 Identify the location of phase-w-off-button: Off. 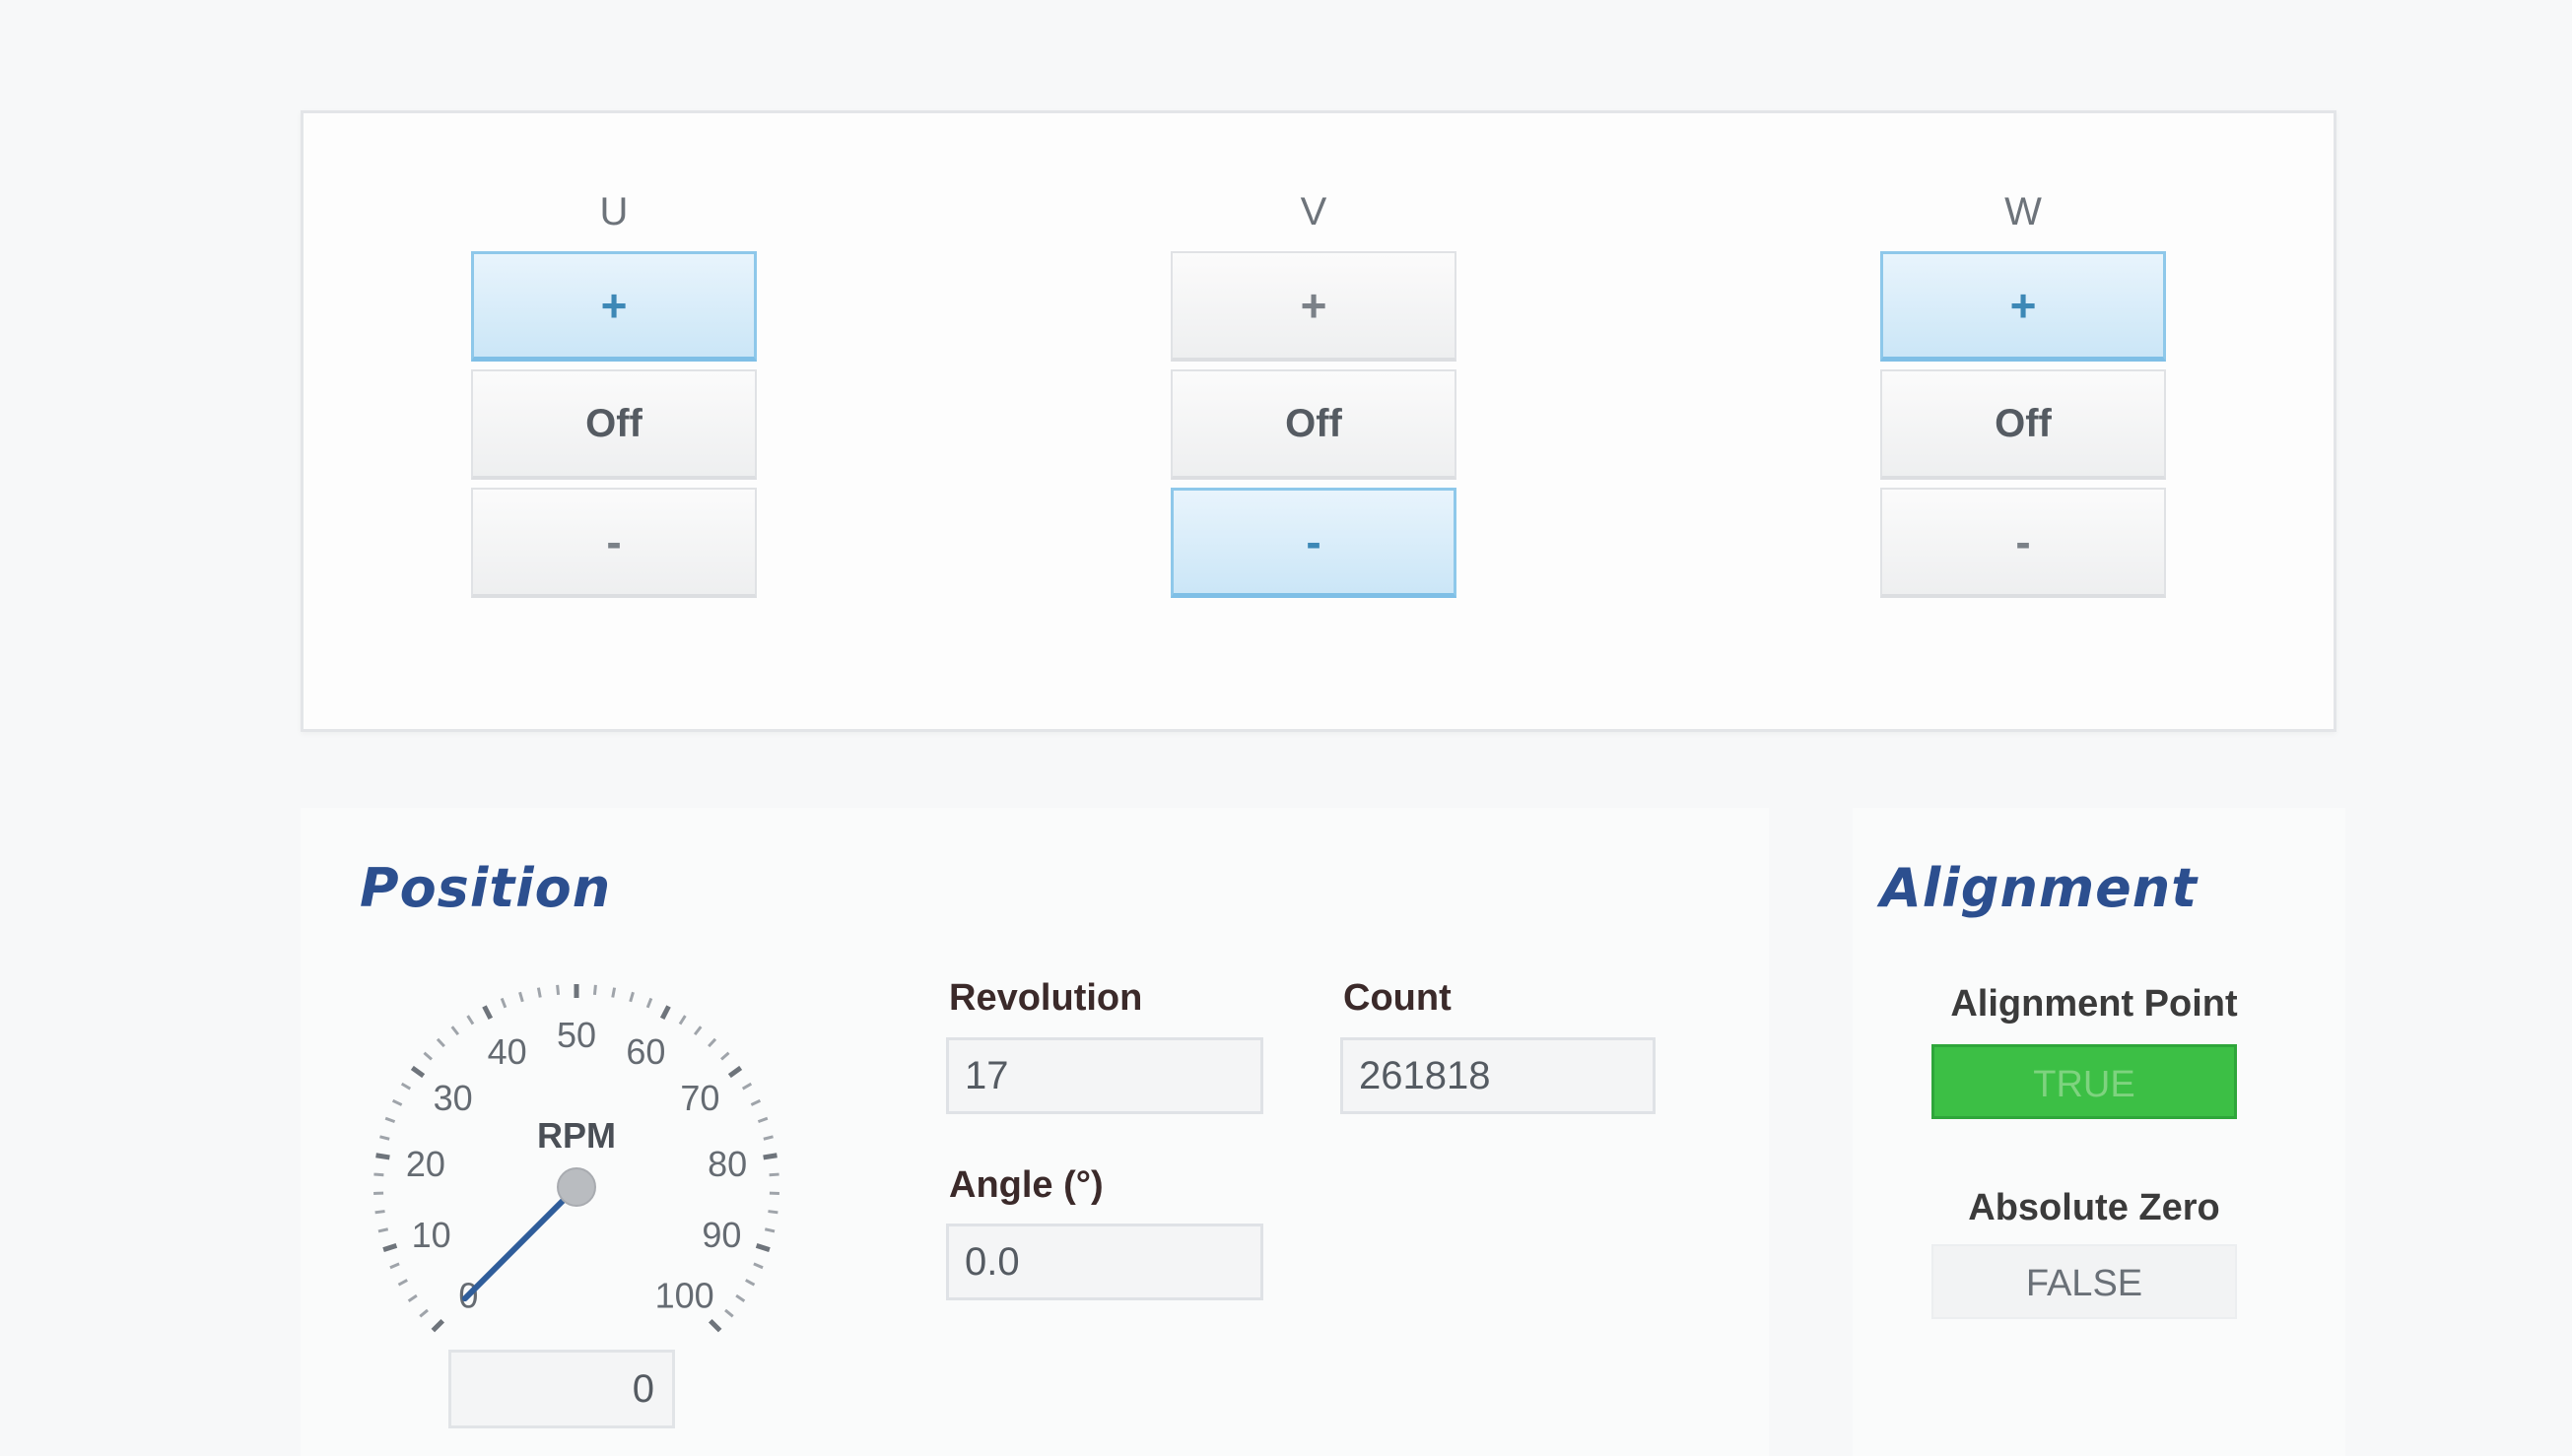
(2023, 424).